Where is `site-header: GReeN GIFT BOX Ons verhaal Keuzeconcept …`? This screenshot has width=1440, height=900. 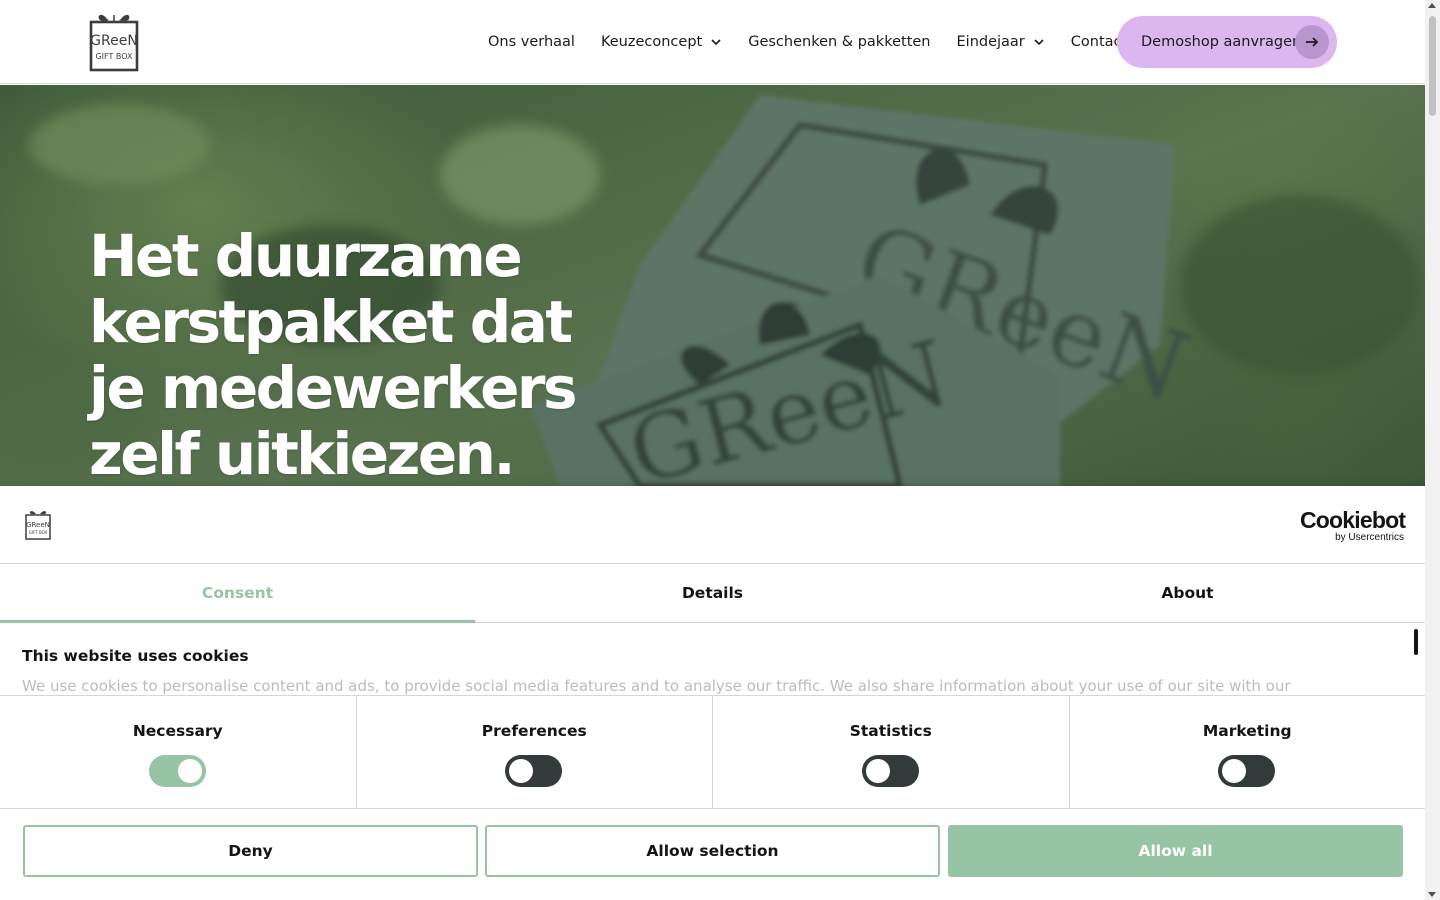
site-header: GReeN GIFT BOX Ons verhaal Keuzeconcept … is located at coordinates (712, 42).